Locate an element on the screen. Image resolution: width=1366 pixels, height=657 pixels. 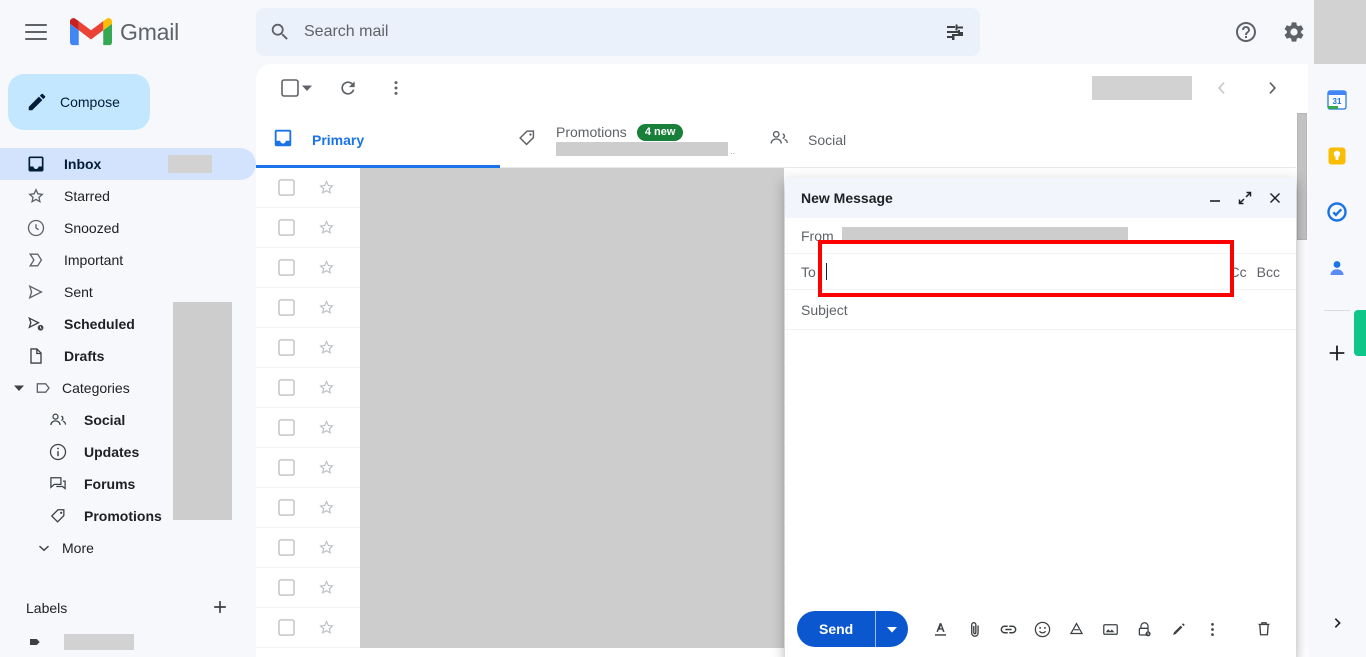
inbox-unread-count-redacted is located at coordinates (190, 164).